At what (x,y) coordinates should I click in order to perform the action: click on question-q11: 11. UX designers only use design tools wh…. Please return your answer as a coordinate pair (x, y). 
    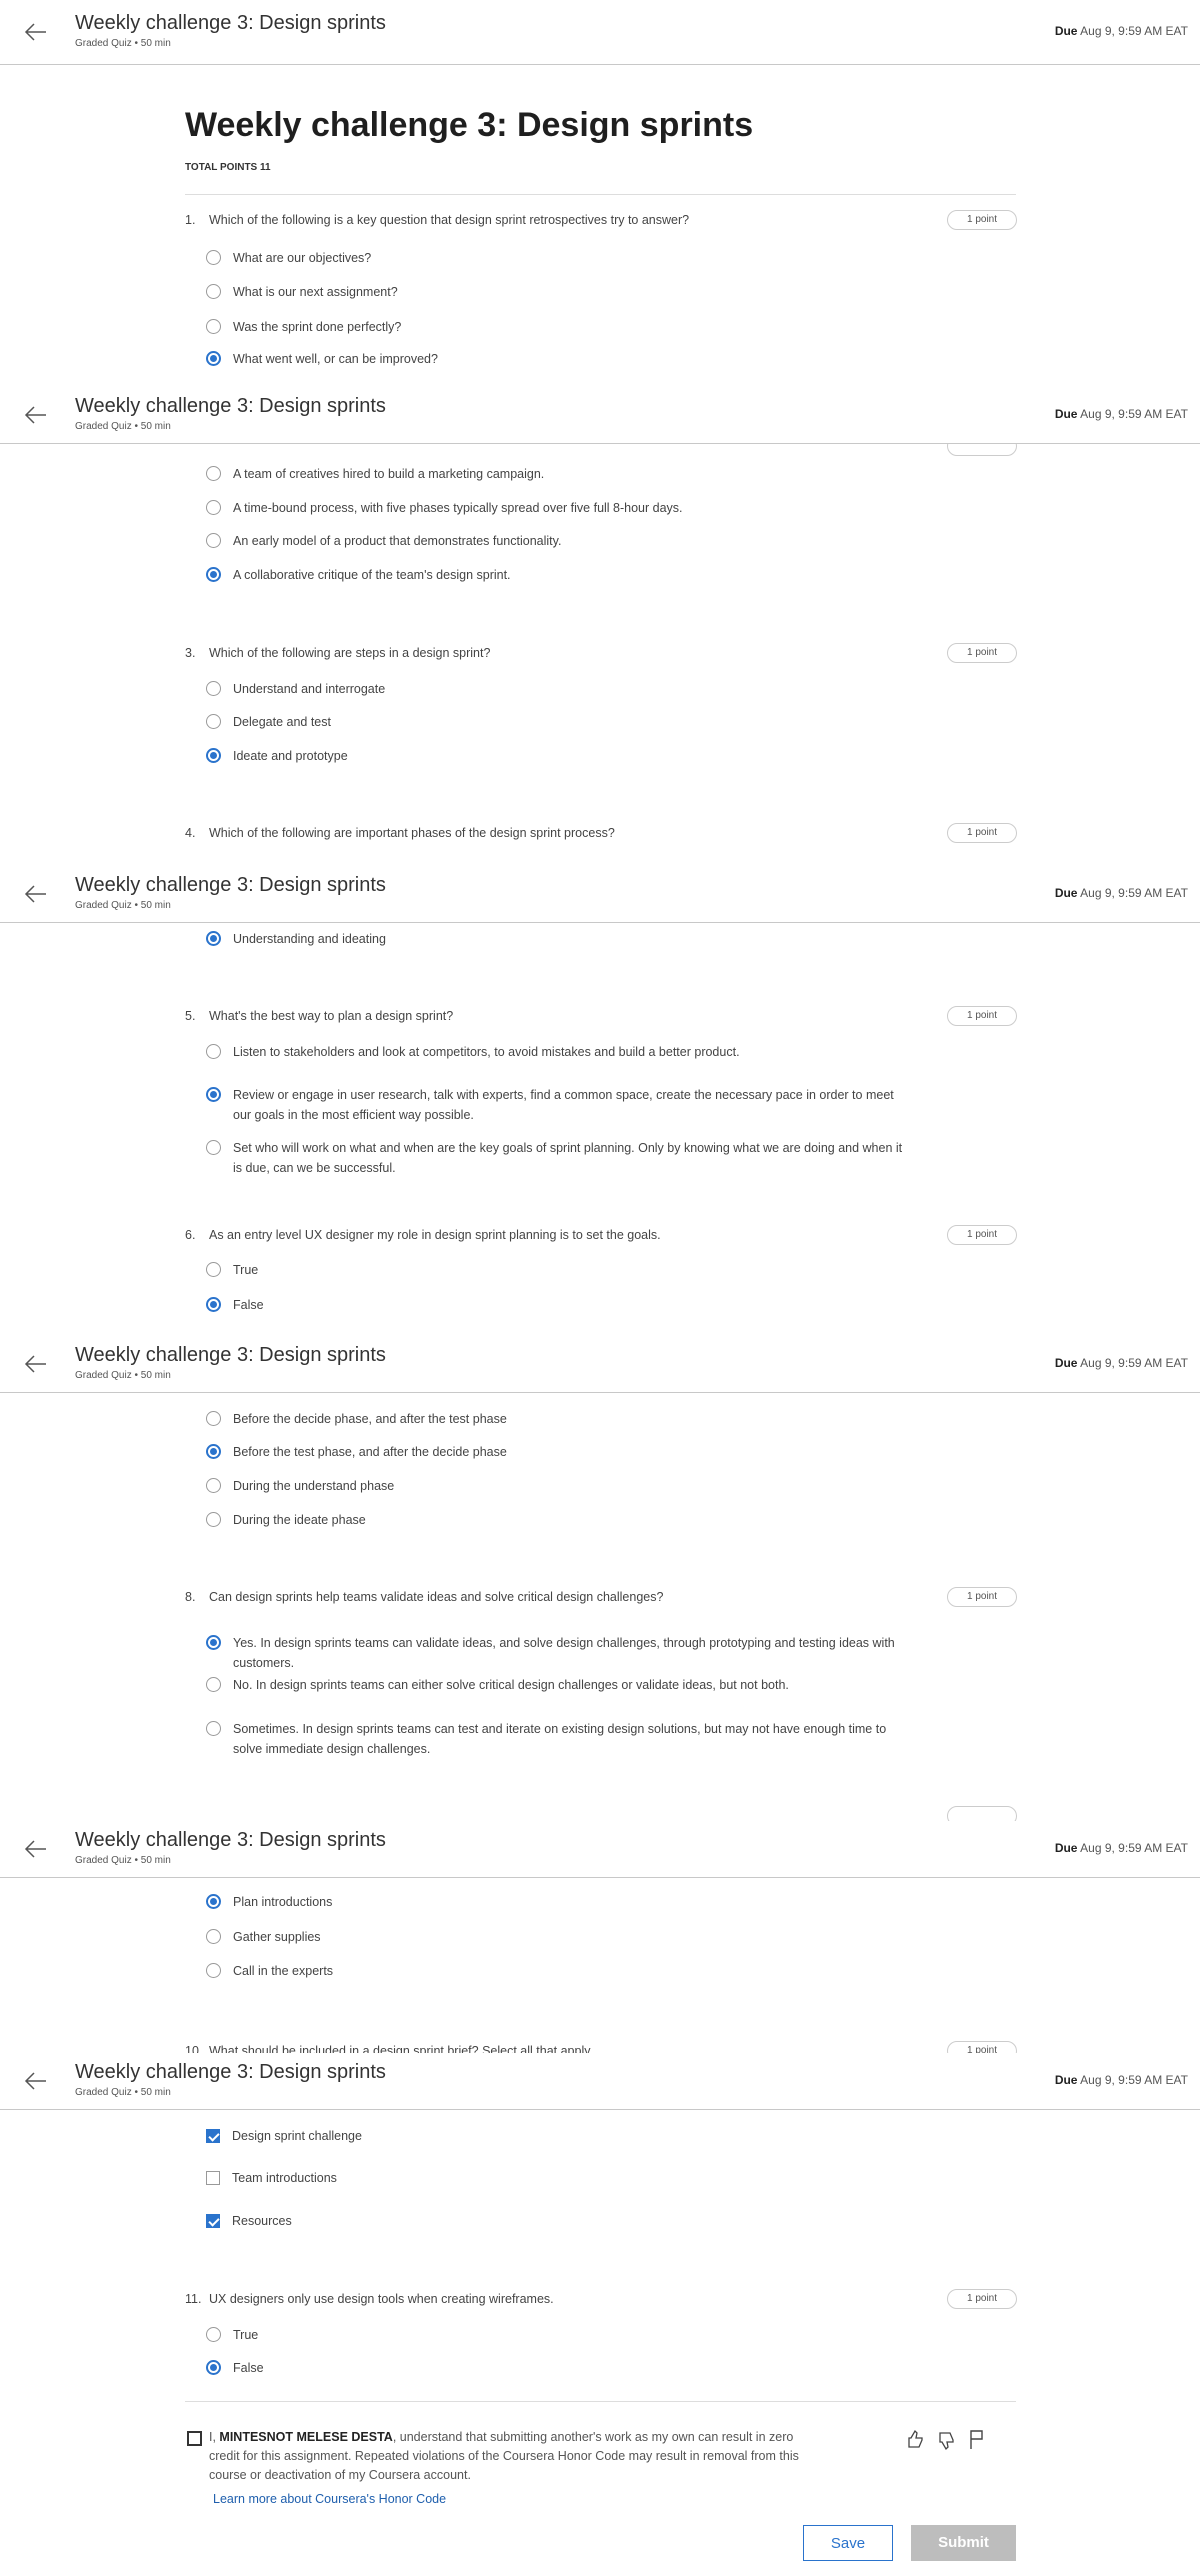
    Looking at the image, I should click on (555, 2299).